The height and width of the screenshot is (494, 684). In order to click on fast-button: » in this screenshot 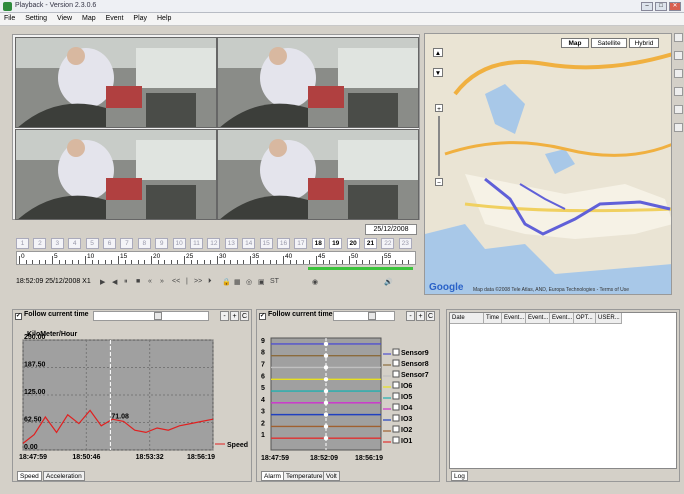, I will do `click(162, 281)`.